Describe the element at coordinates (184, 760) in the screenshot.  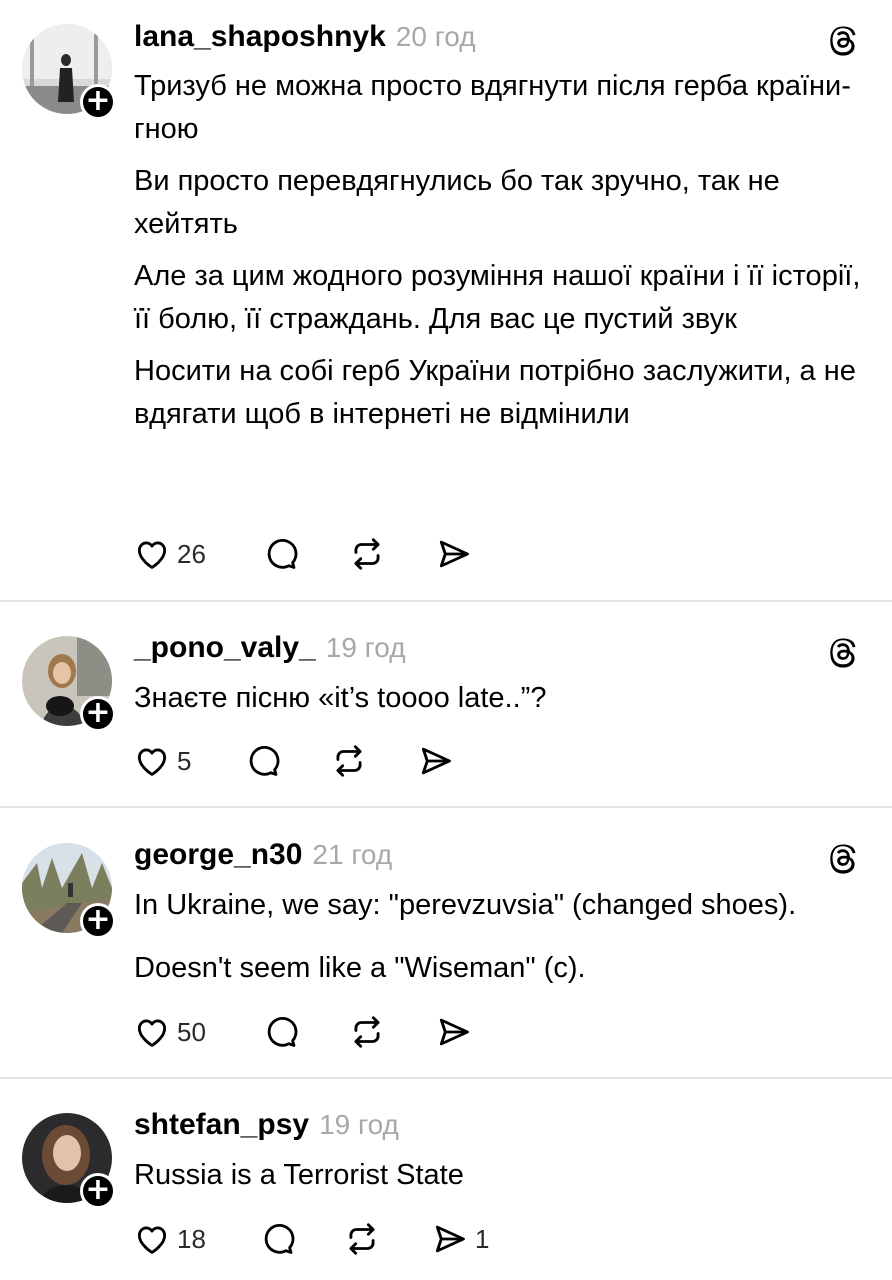
I see `like-count: 5` at that location.